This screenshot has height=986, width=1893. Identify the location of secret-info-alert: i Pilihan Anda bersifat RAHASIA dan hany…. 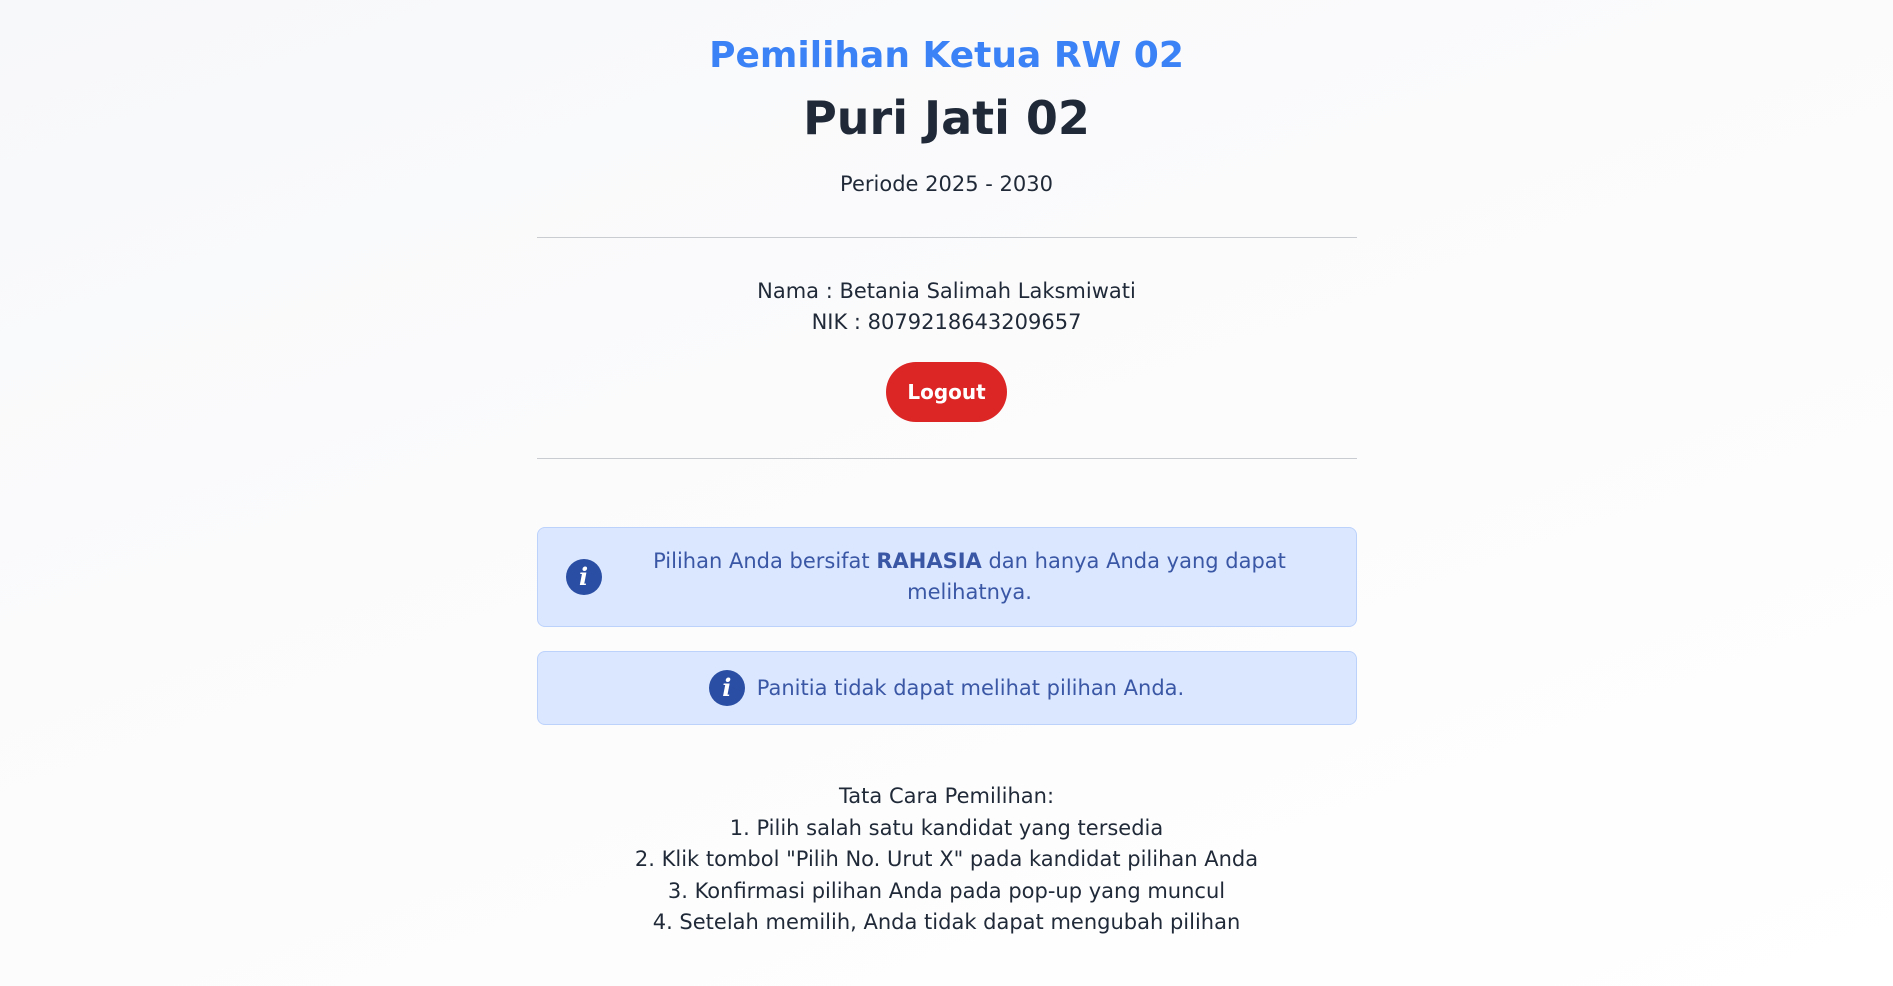
(946, 577).